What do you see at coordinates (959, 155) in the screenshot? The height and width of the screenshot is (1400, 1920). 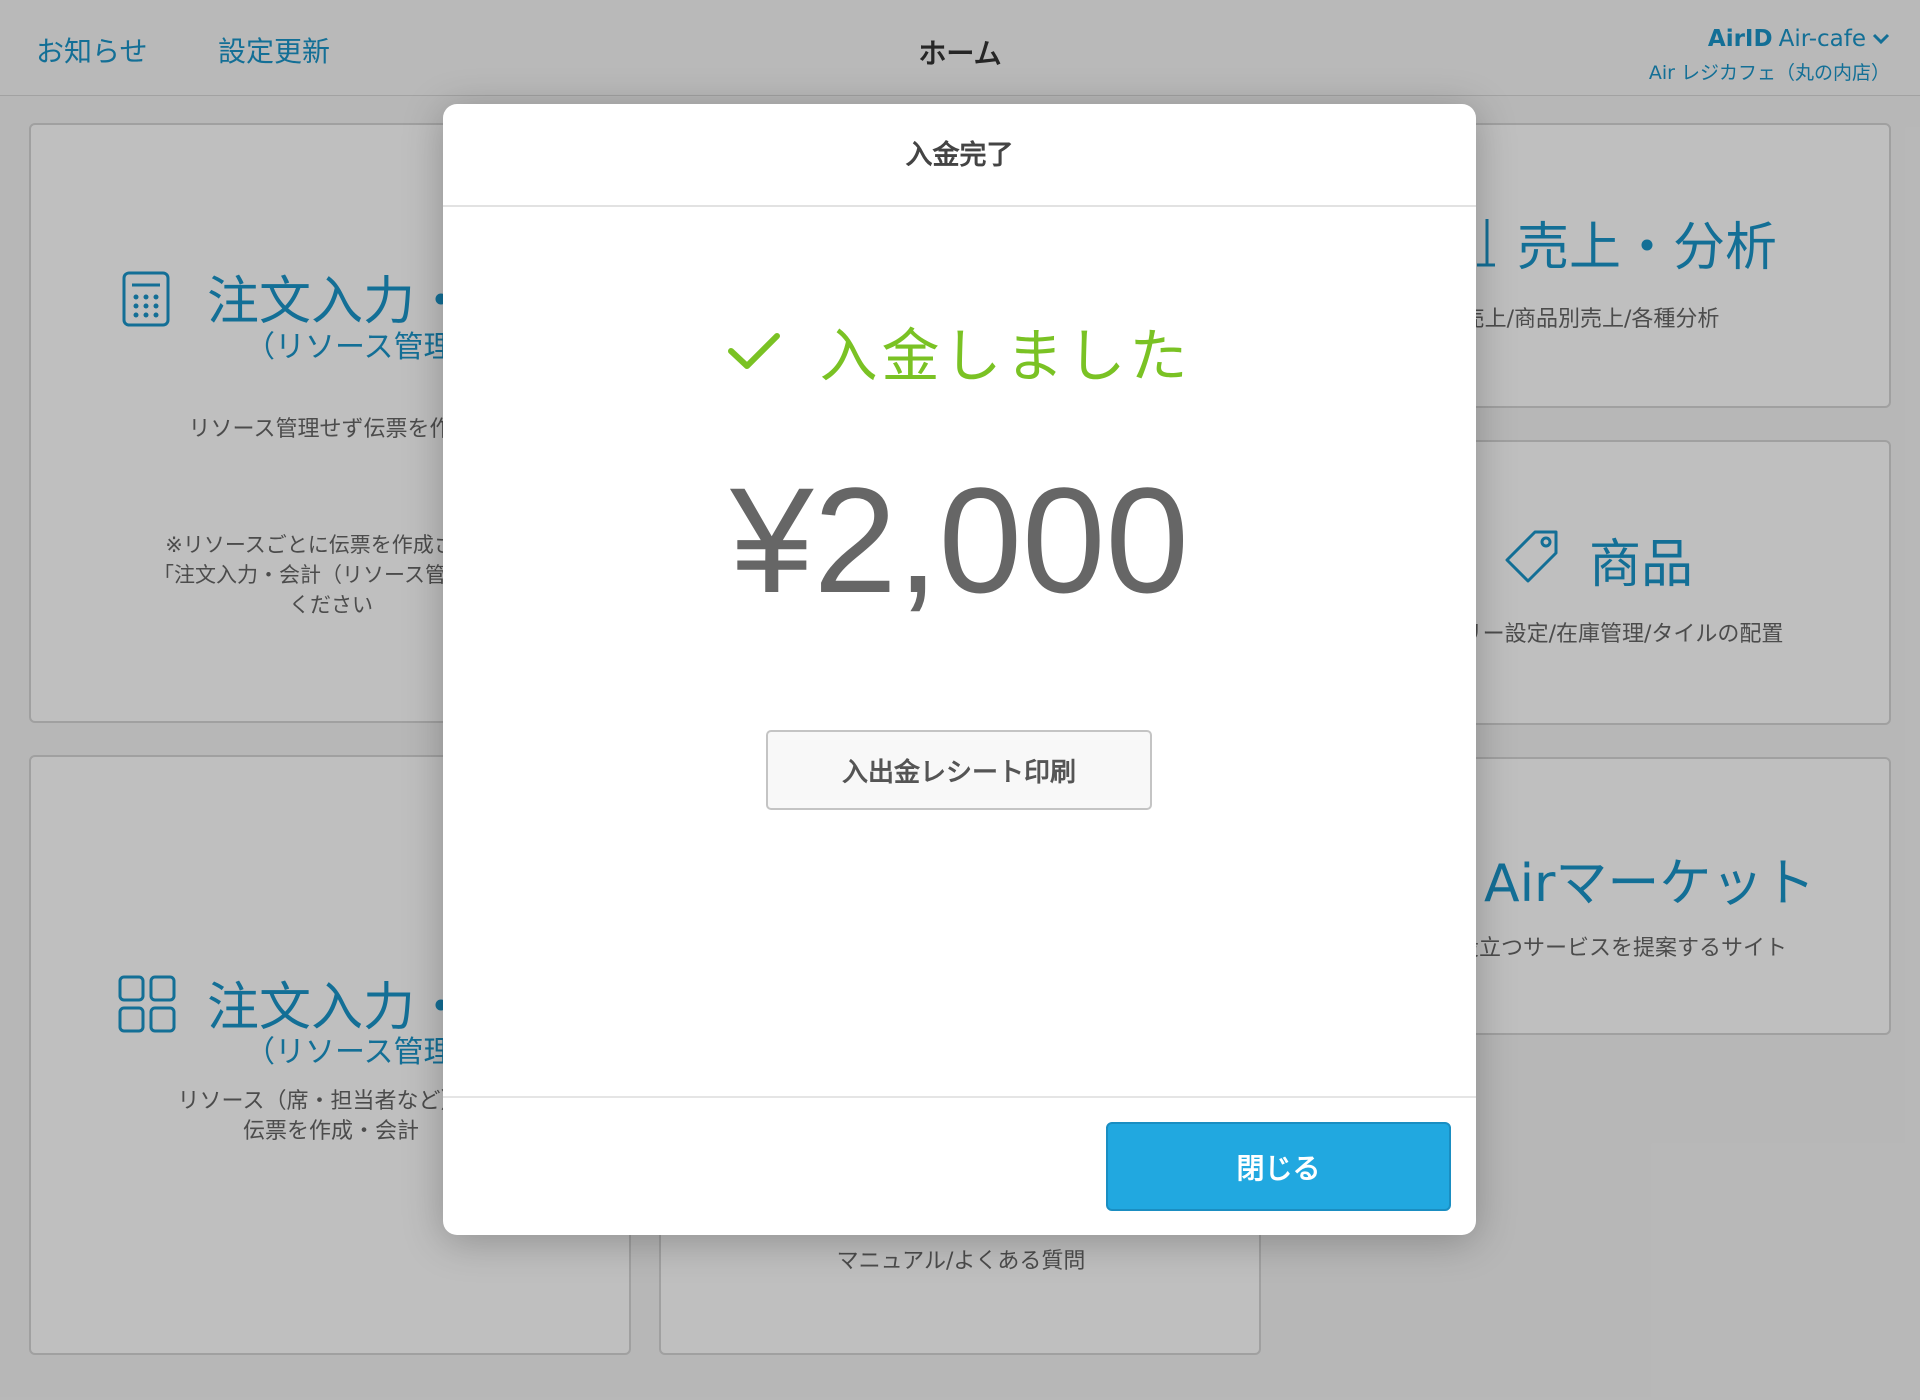 I see `dialog-title: 入金完了` at bounding box center [959, 155].